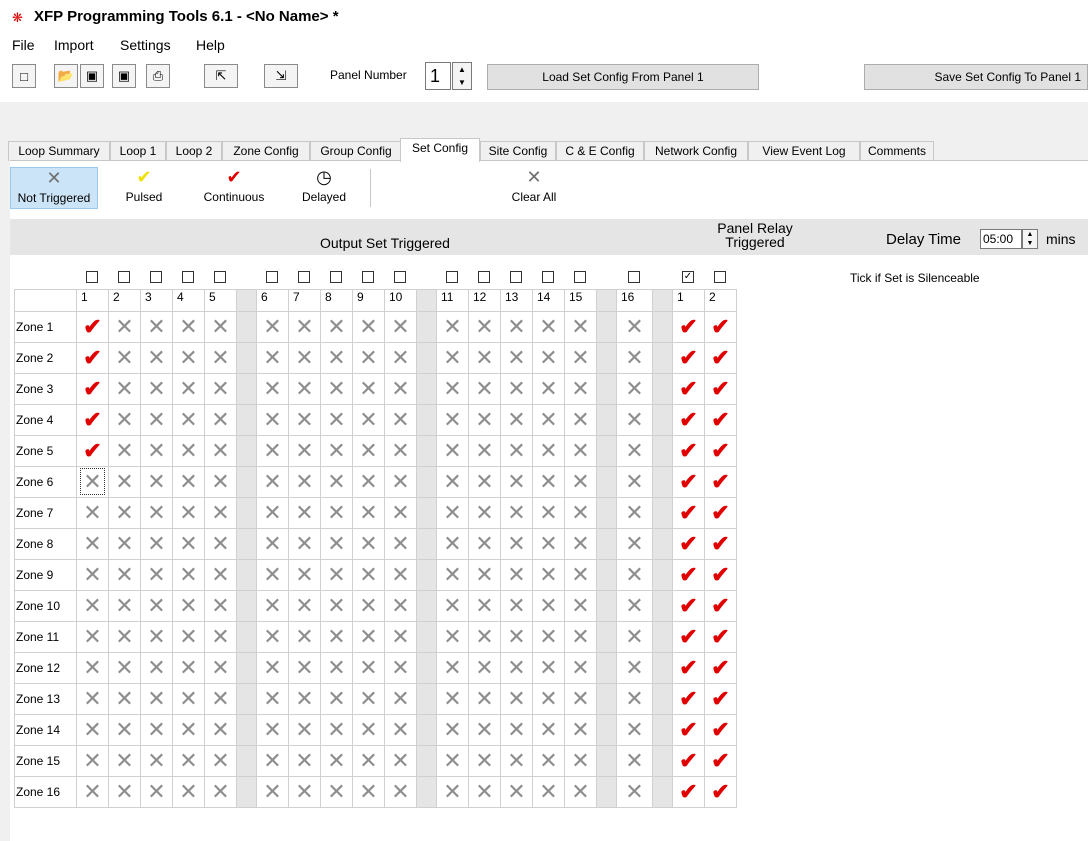 This screenshot has height=841, width=1088. I want to click on new-file-icon: □, so click(24, 76).